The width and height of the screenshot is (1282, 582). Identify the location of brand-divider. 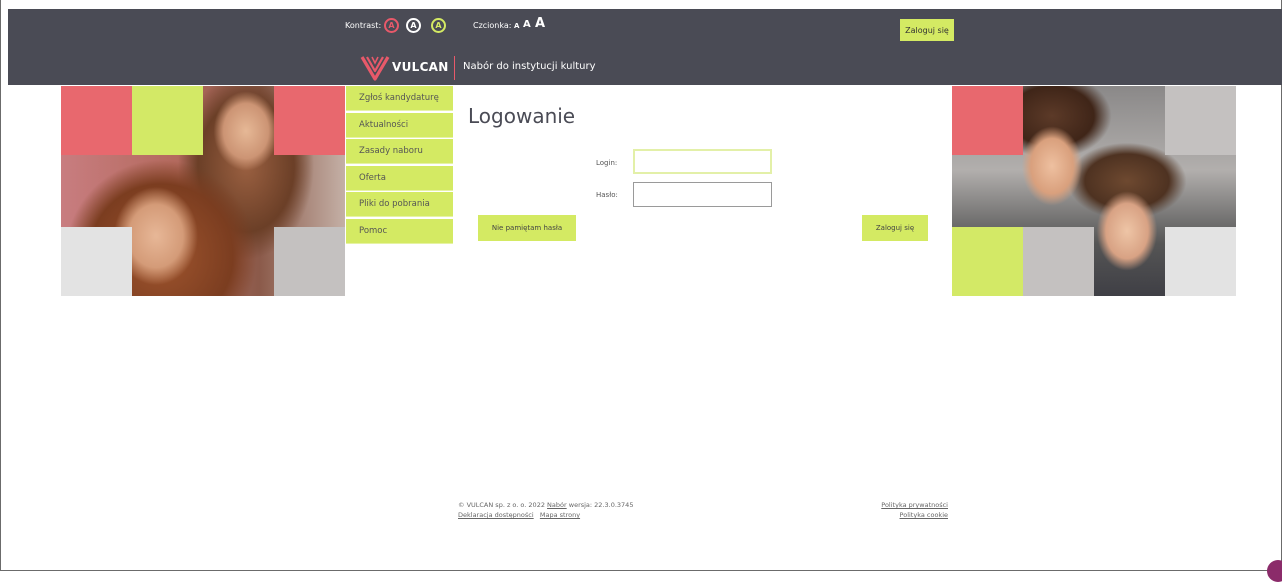
(454, 68).